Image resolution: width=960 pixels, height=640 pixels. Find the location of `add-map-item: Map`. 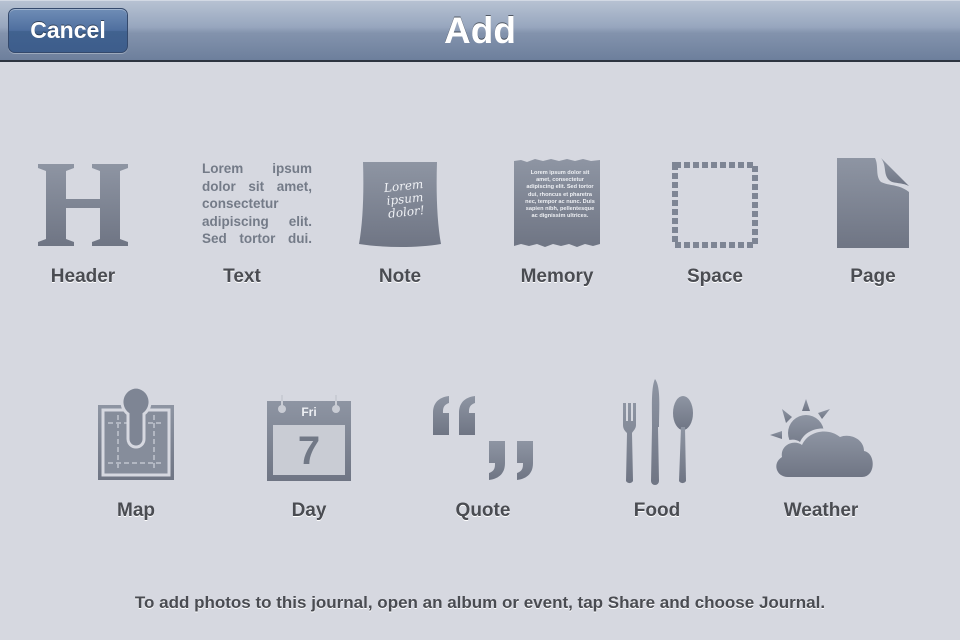

add-map-item: Map is located at coordinates (136, 455).